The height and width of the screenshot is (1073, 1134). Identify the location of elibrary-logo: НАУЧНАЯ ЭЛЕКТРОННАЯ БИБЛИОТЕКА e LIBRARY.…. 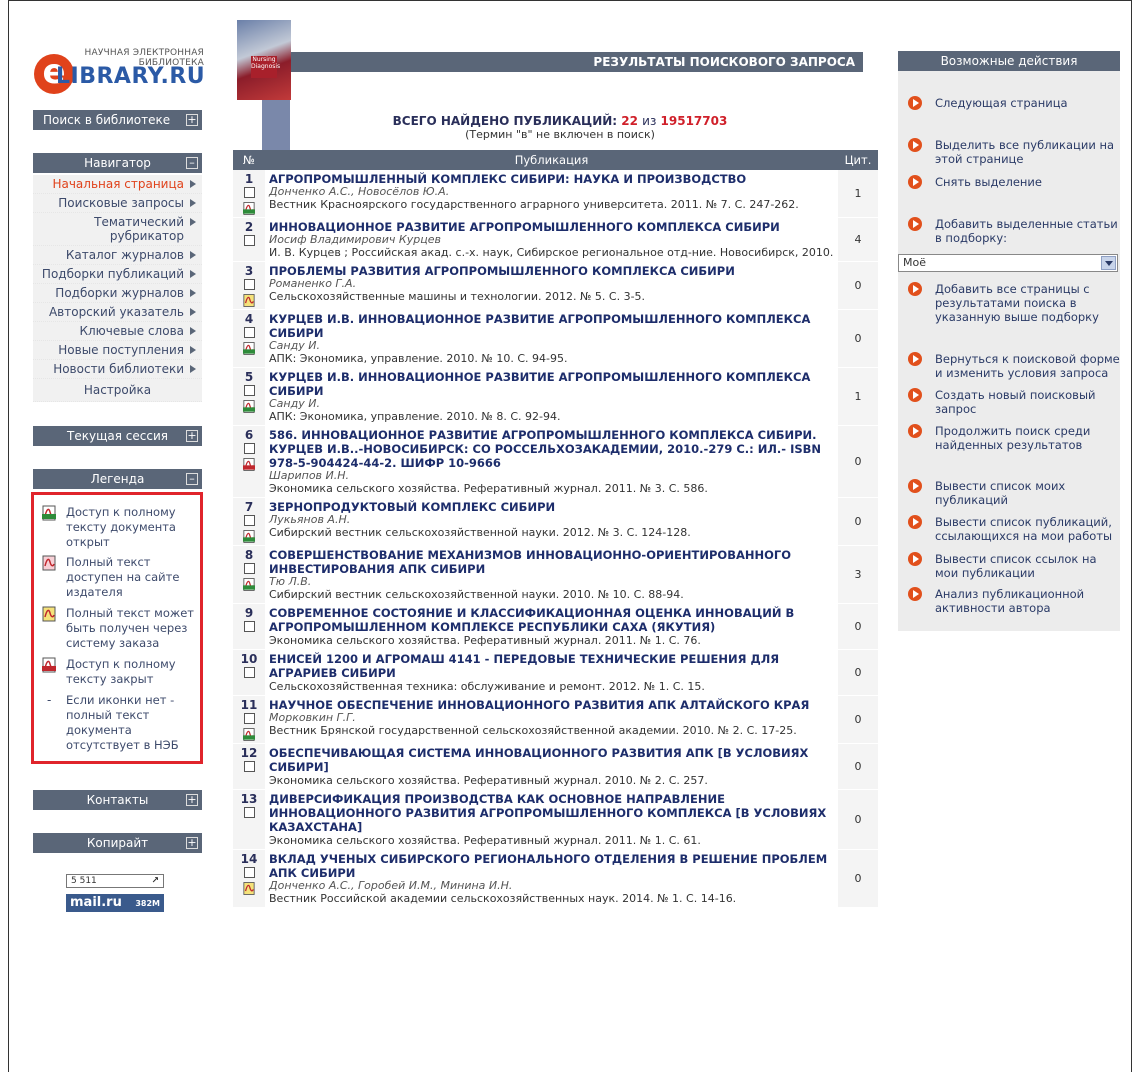
(119, 76).